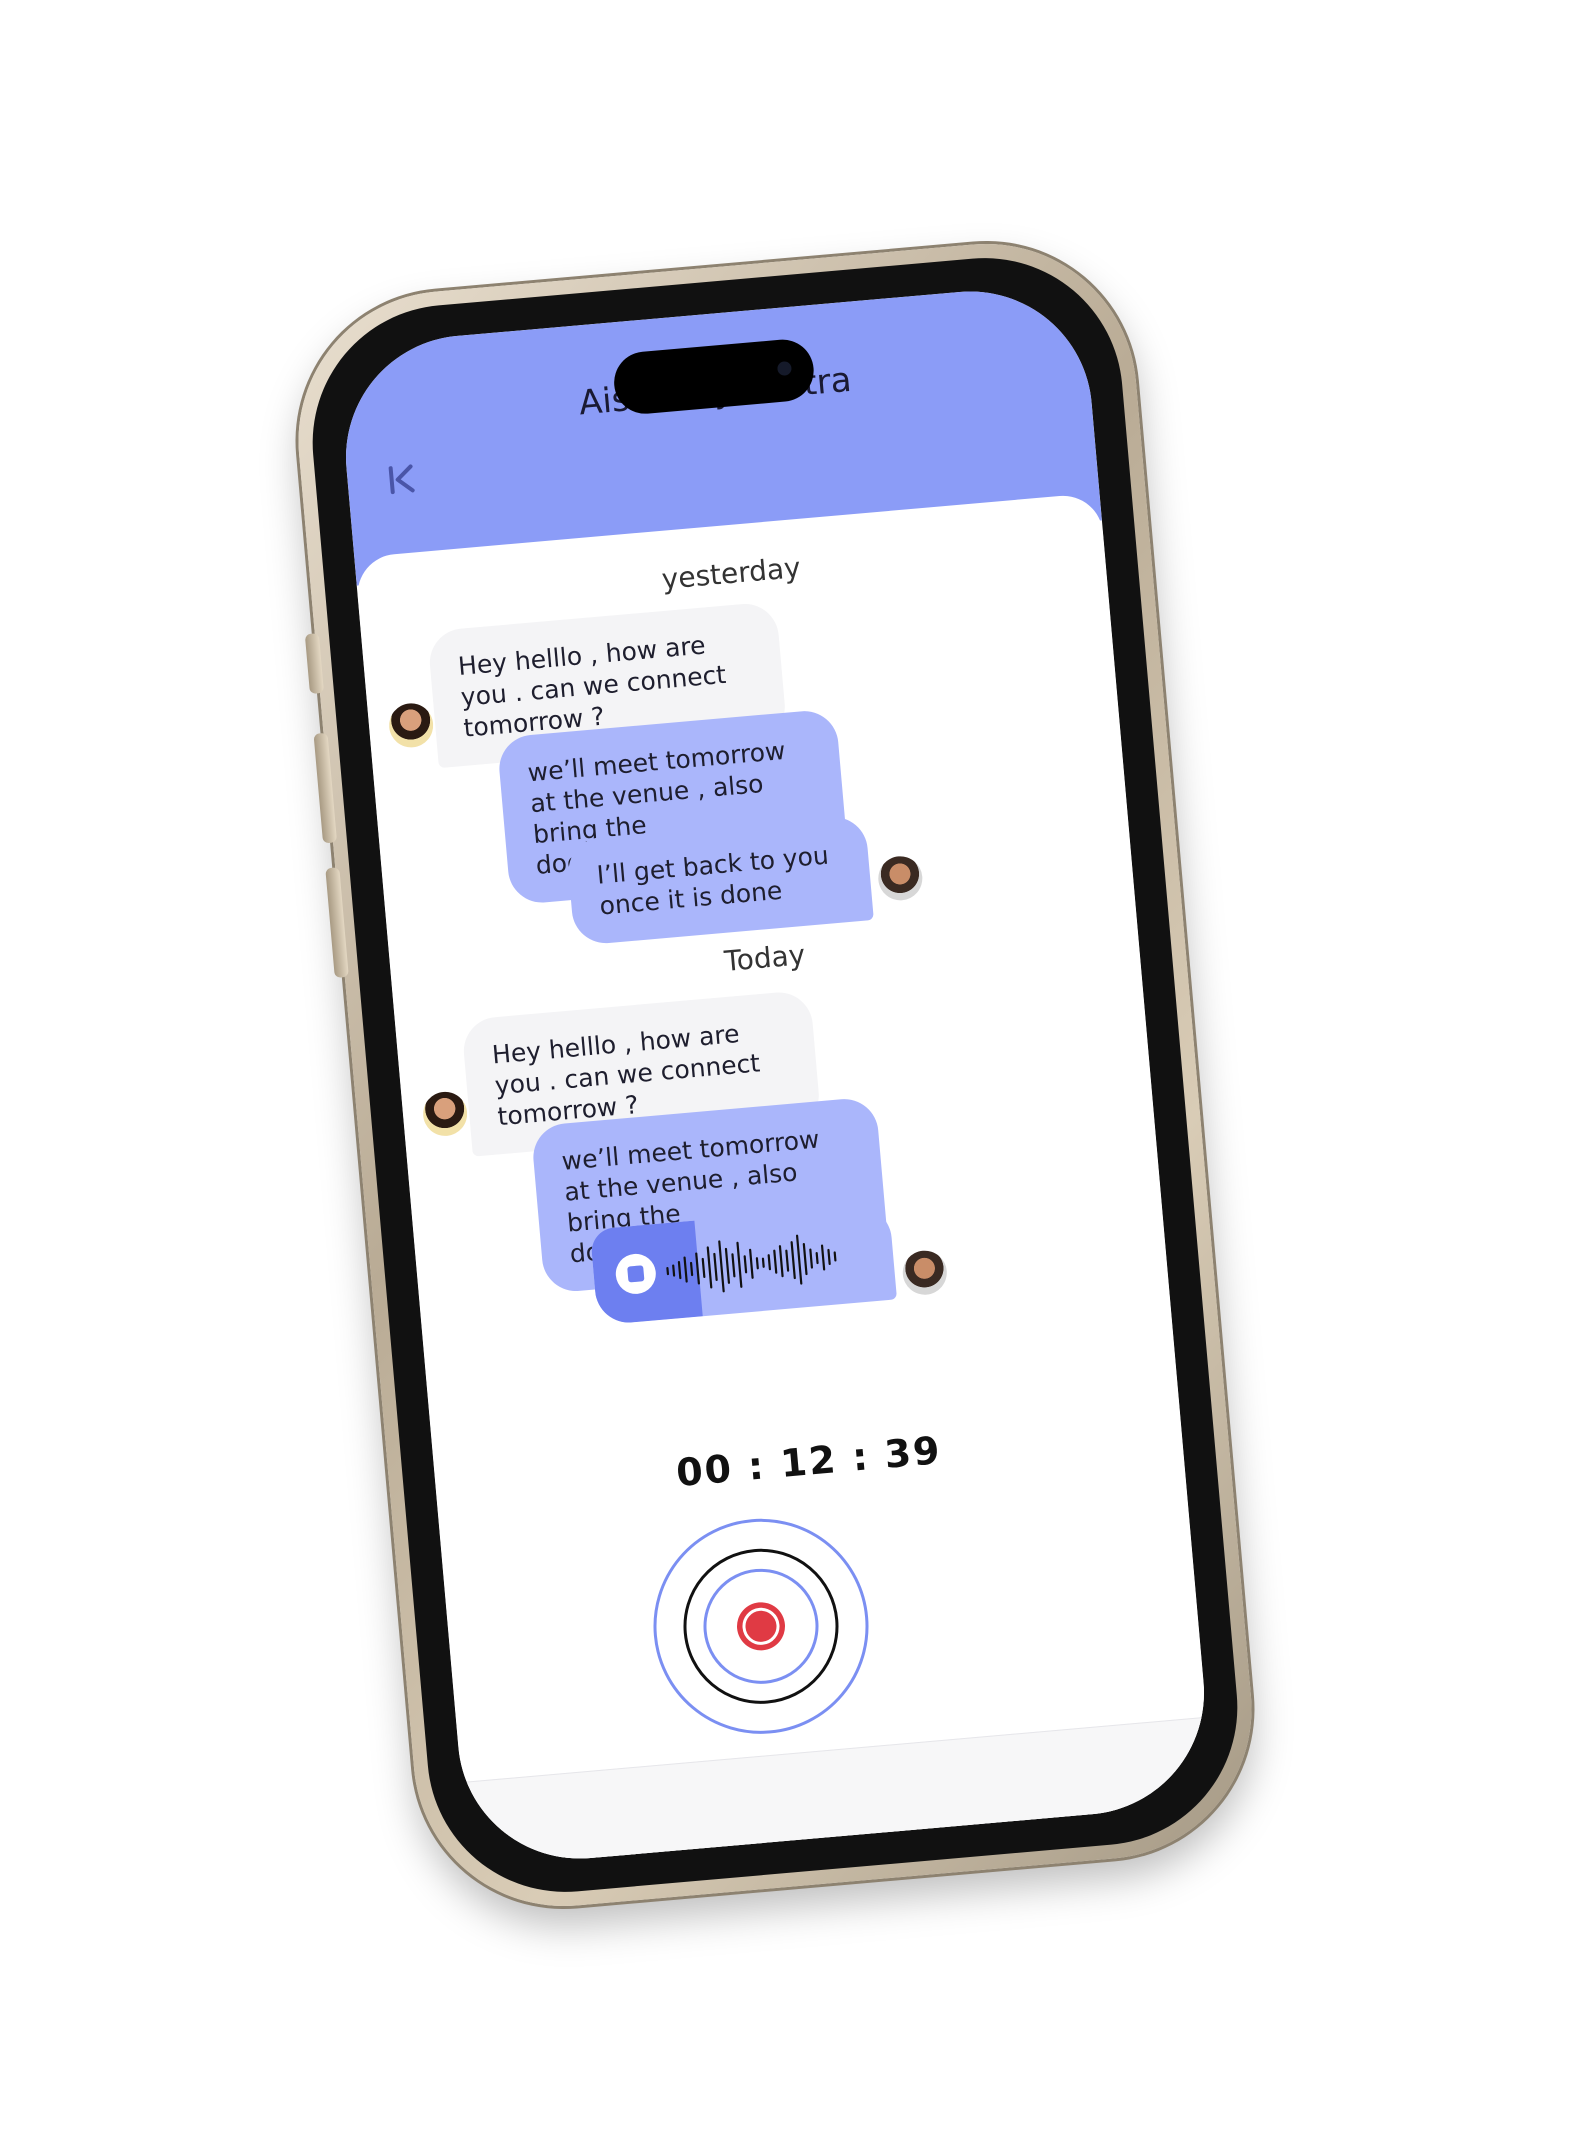  What do you see at coordinates (401, 479) in the screenshot?
I see `back-chevron-icon` at bounding box center [401, 479].